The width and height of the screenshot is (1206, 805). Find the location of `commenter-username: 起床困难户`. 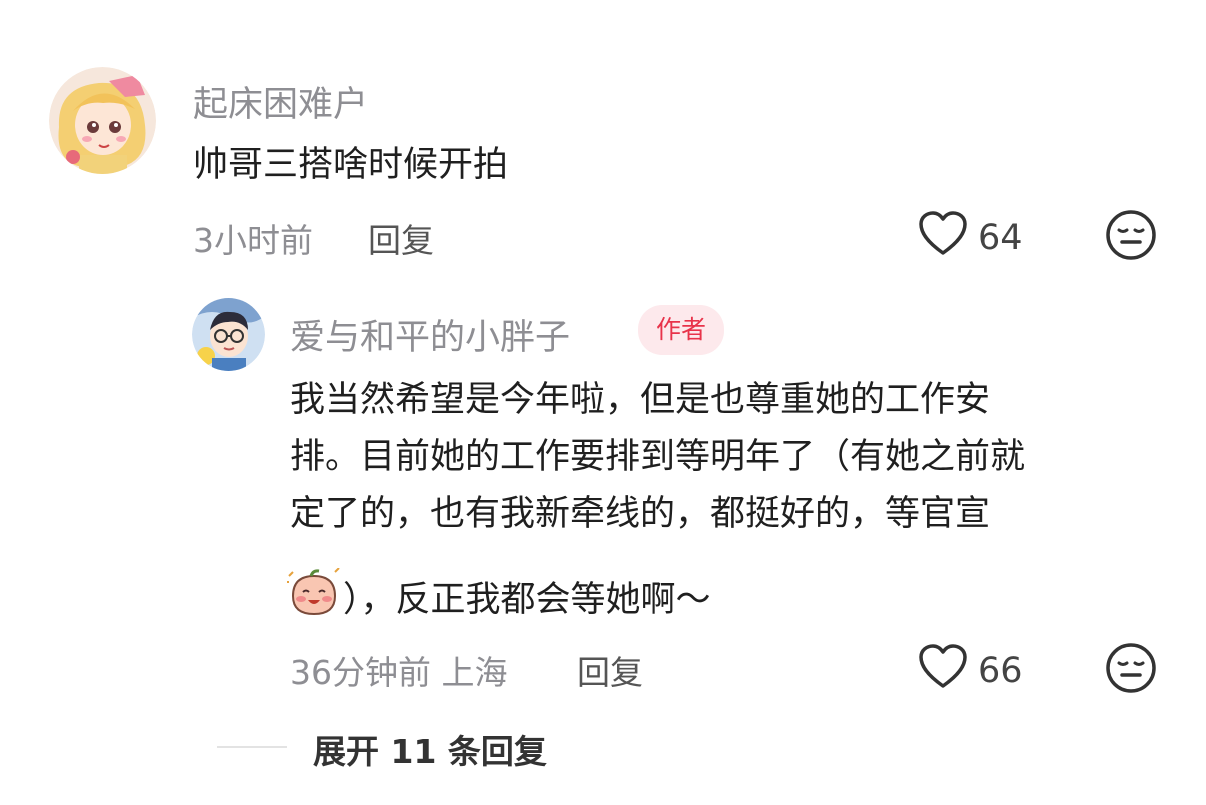

commenter-username: 起床困难户 is located at coordinates (280, 101).